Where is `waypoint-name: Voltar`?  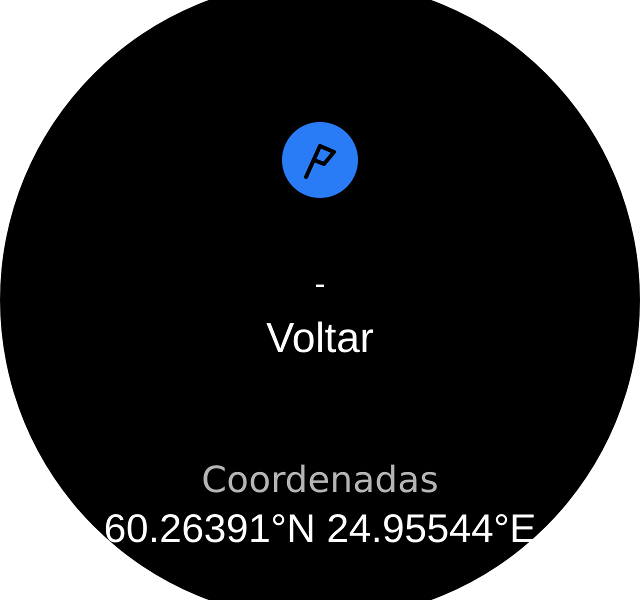
waypoint-name: Voltar is located at coordinates (320, 338).